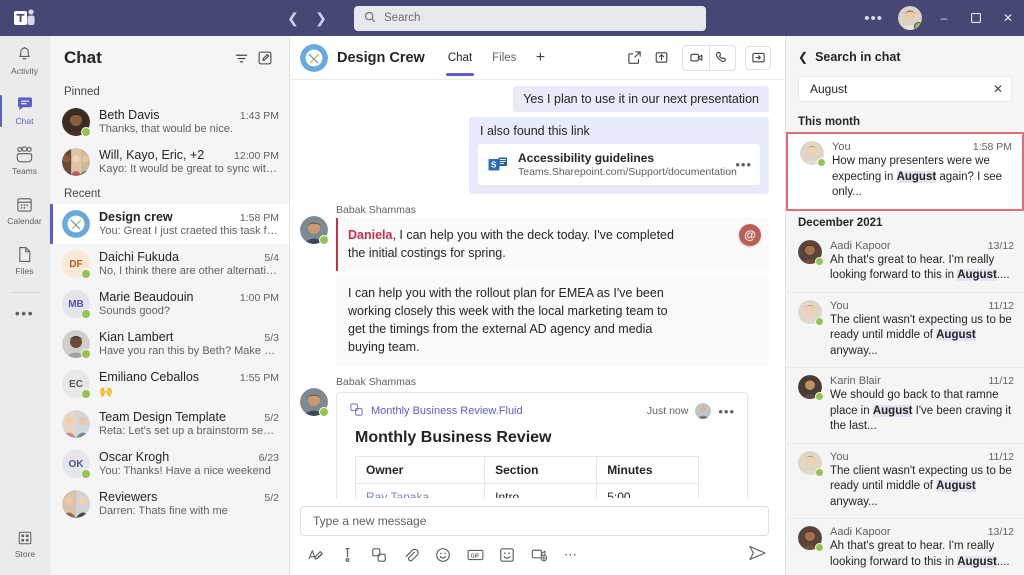  I want to click on list-item-time: 1:55 PM, so click(259, 378).